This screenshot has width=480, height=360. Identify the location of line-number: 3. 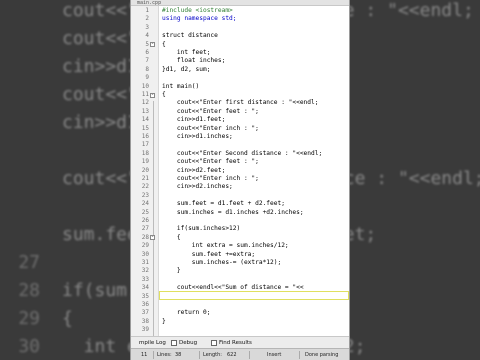
(147, 27).